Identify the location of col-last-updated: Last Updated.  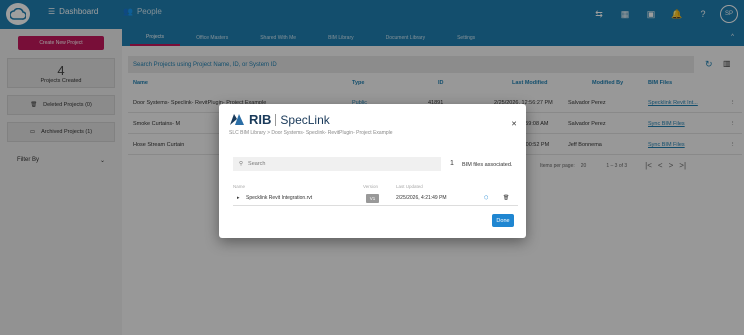
(409, 186).